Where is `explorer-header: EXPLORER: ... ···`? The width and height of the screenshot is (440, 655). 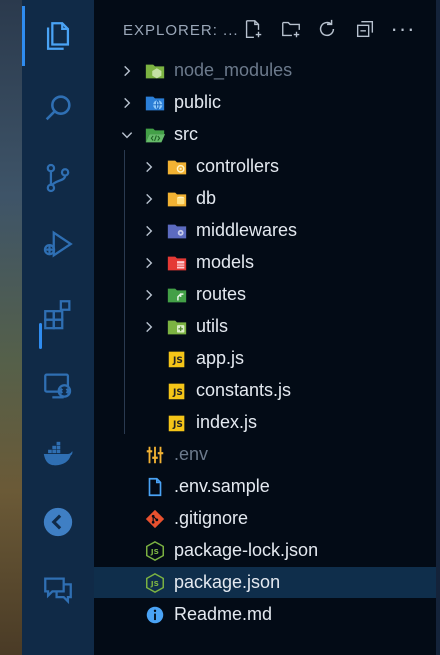 explorer-header: EXPLORER: ... ··· is located at coordinates (267, 31).